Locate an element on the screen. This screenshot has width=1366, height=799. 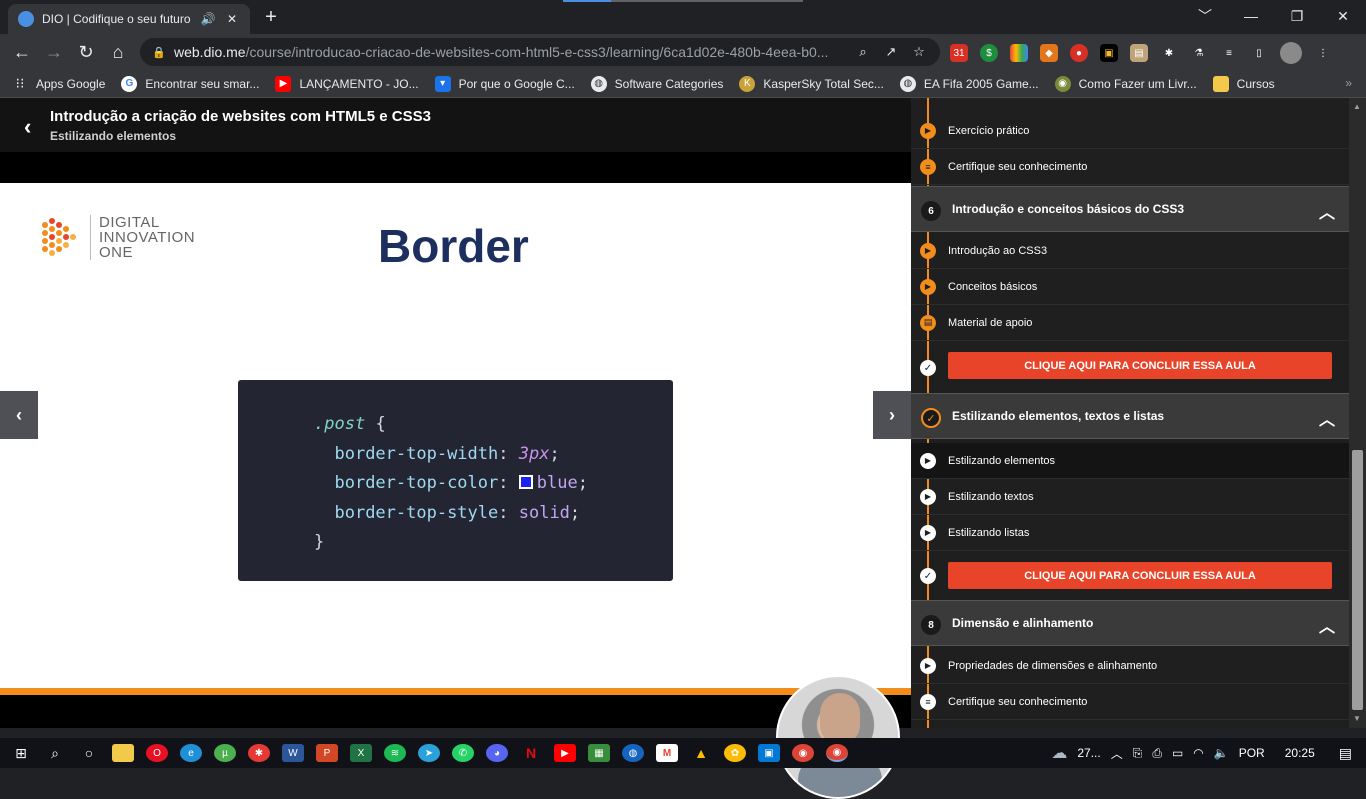
browser-tab-active: DIO | Codifique o seu futuro 🔊 ✕ is located at coordinates (129, 19).